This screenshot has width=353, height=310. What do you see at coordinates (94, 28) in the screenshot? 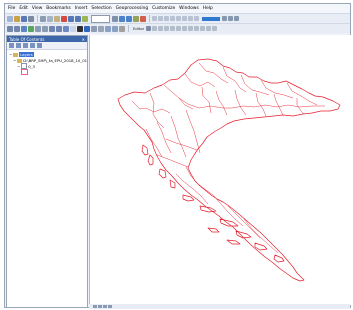
I see `find-icon` at bounding box center [94, 28].